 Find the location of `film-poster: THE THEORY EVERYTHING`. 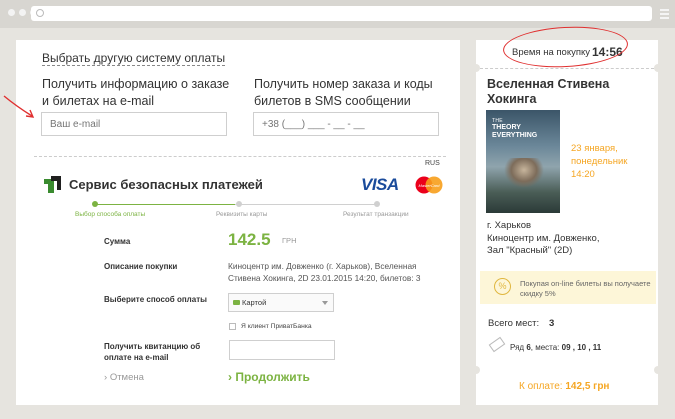

film-poster: THE THEORY EVERYTHING is located at coordinates (523, 161).